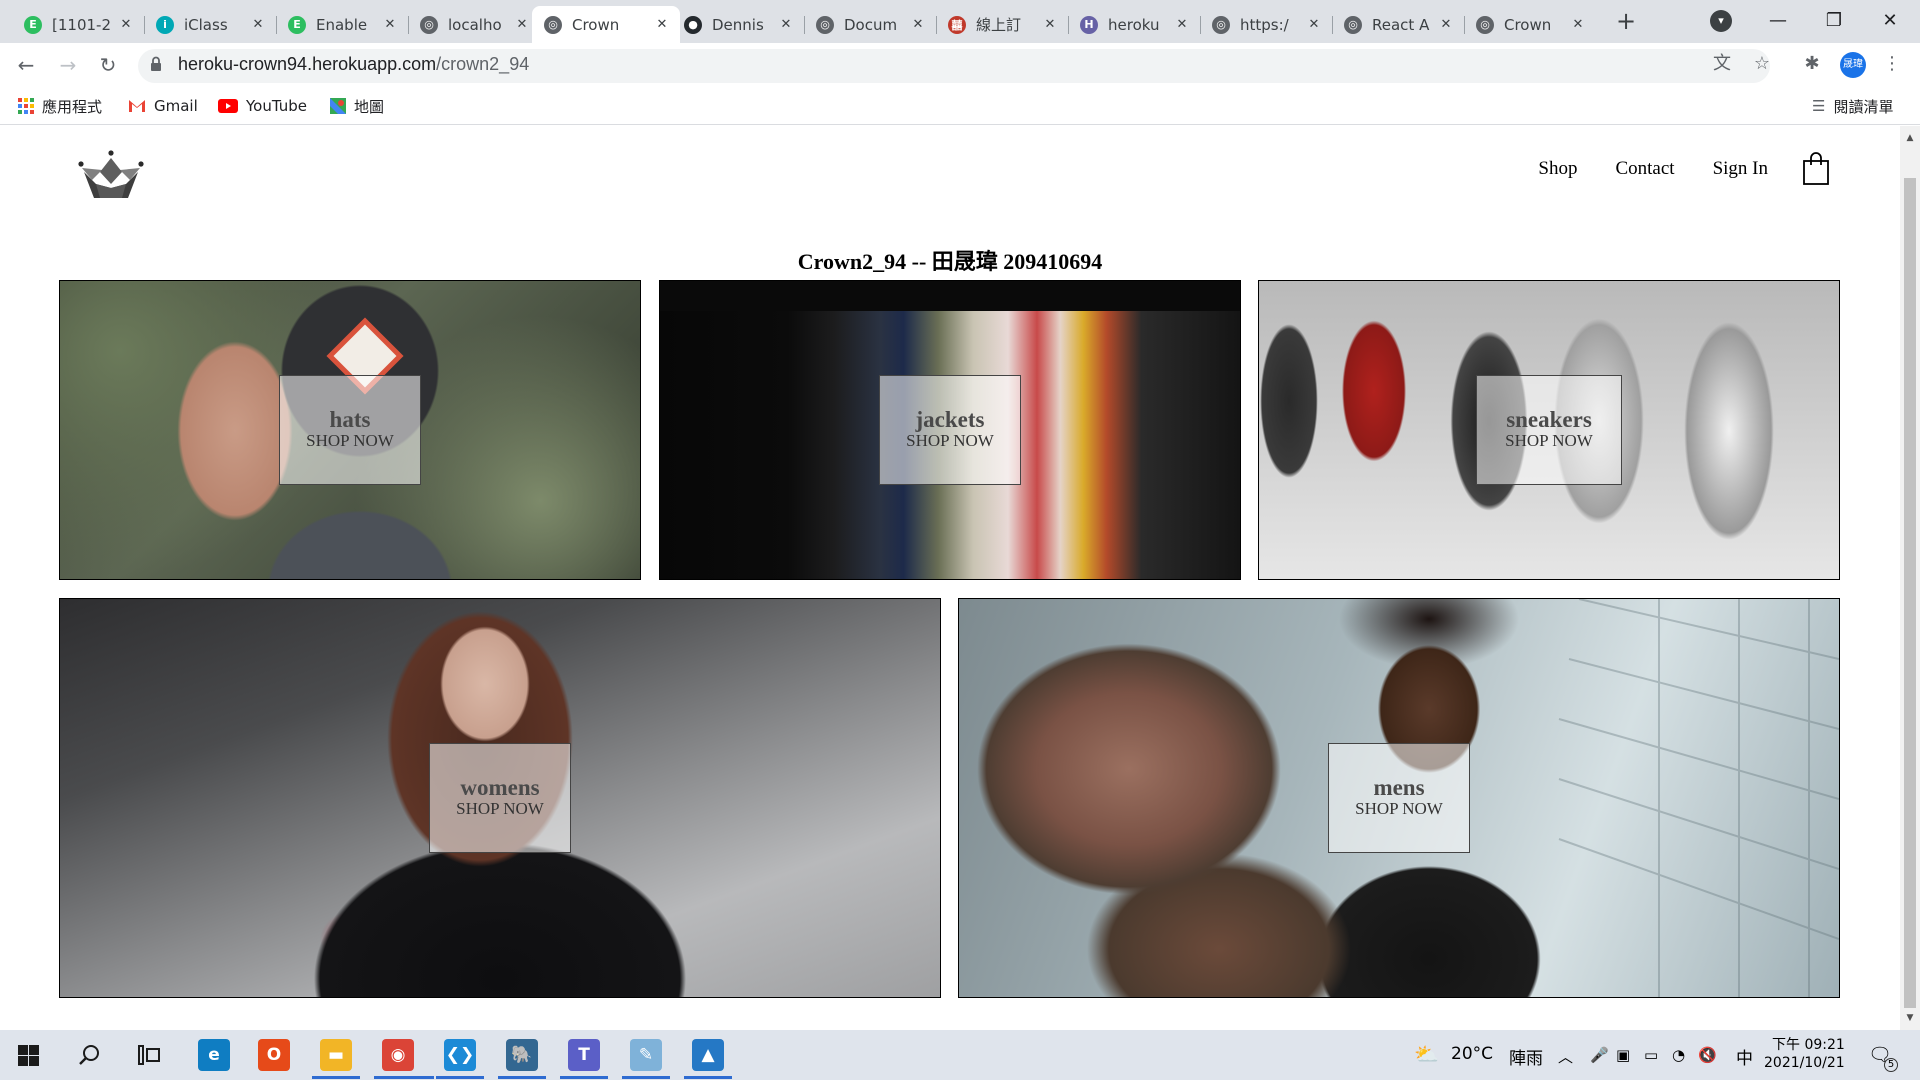 This screenshot has width=1920, height=1080. Describe the element at coordinates (350, 420) in the screenshot. I see `category-title: hats` at that location.